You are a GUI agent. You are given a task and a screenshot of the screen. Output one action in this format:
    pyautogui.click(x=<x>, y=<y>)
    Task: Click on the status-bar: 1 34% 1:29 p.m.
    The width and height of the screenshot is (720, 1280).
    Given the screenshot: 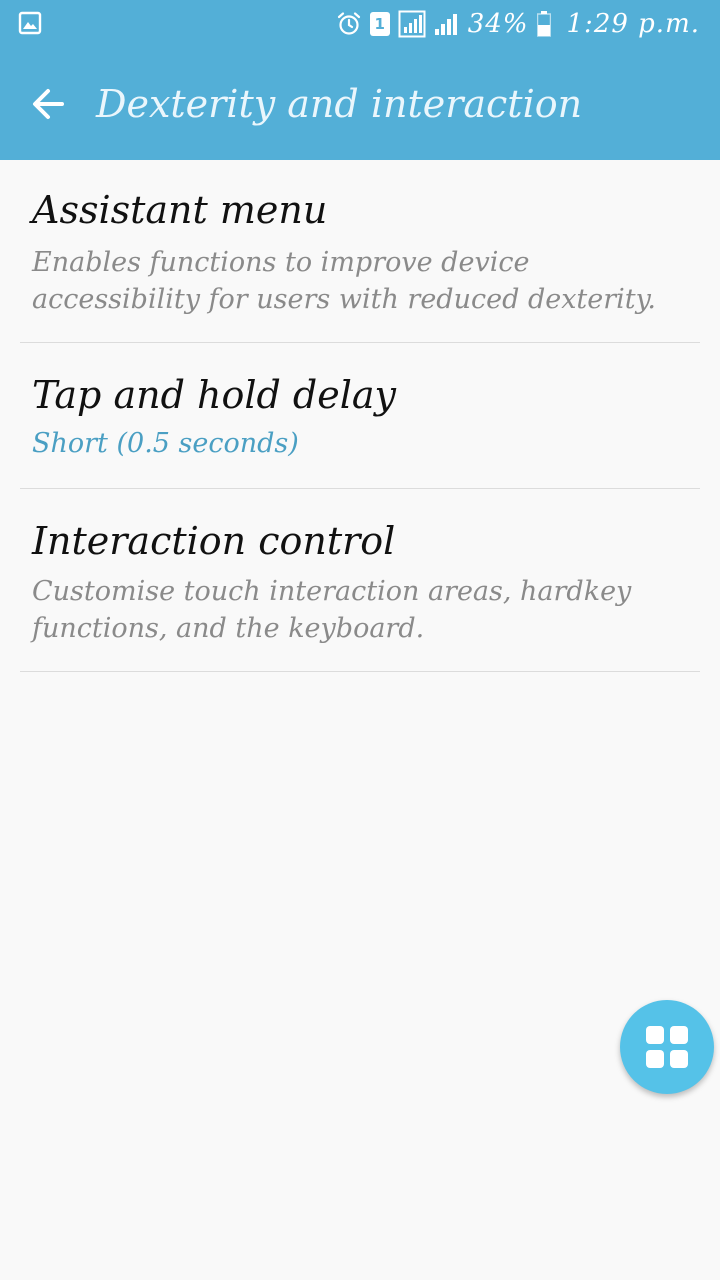 What is the action you would take?
    pyautogui.click(x=360, y=24)
    